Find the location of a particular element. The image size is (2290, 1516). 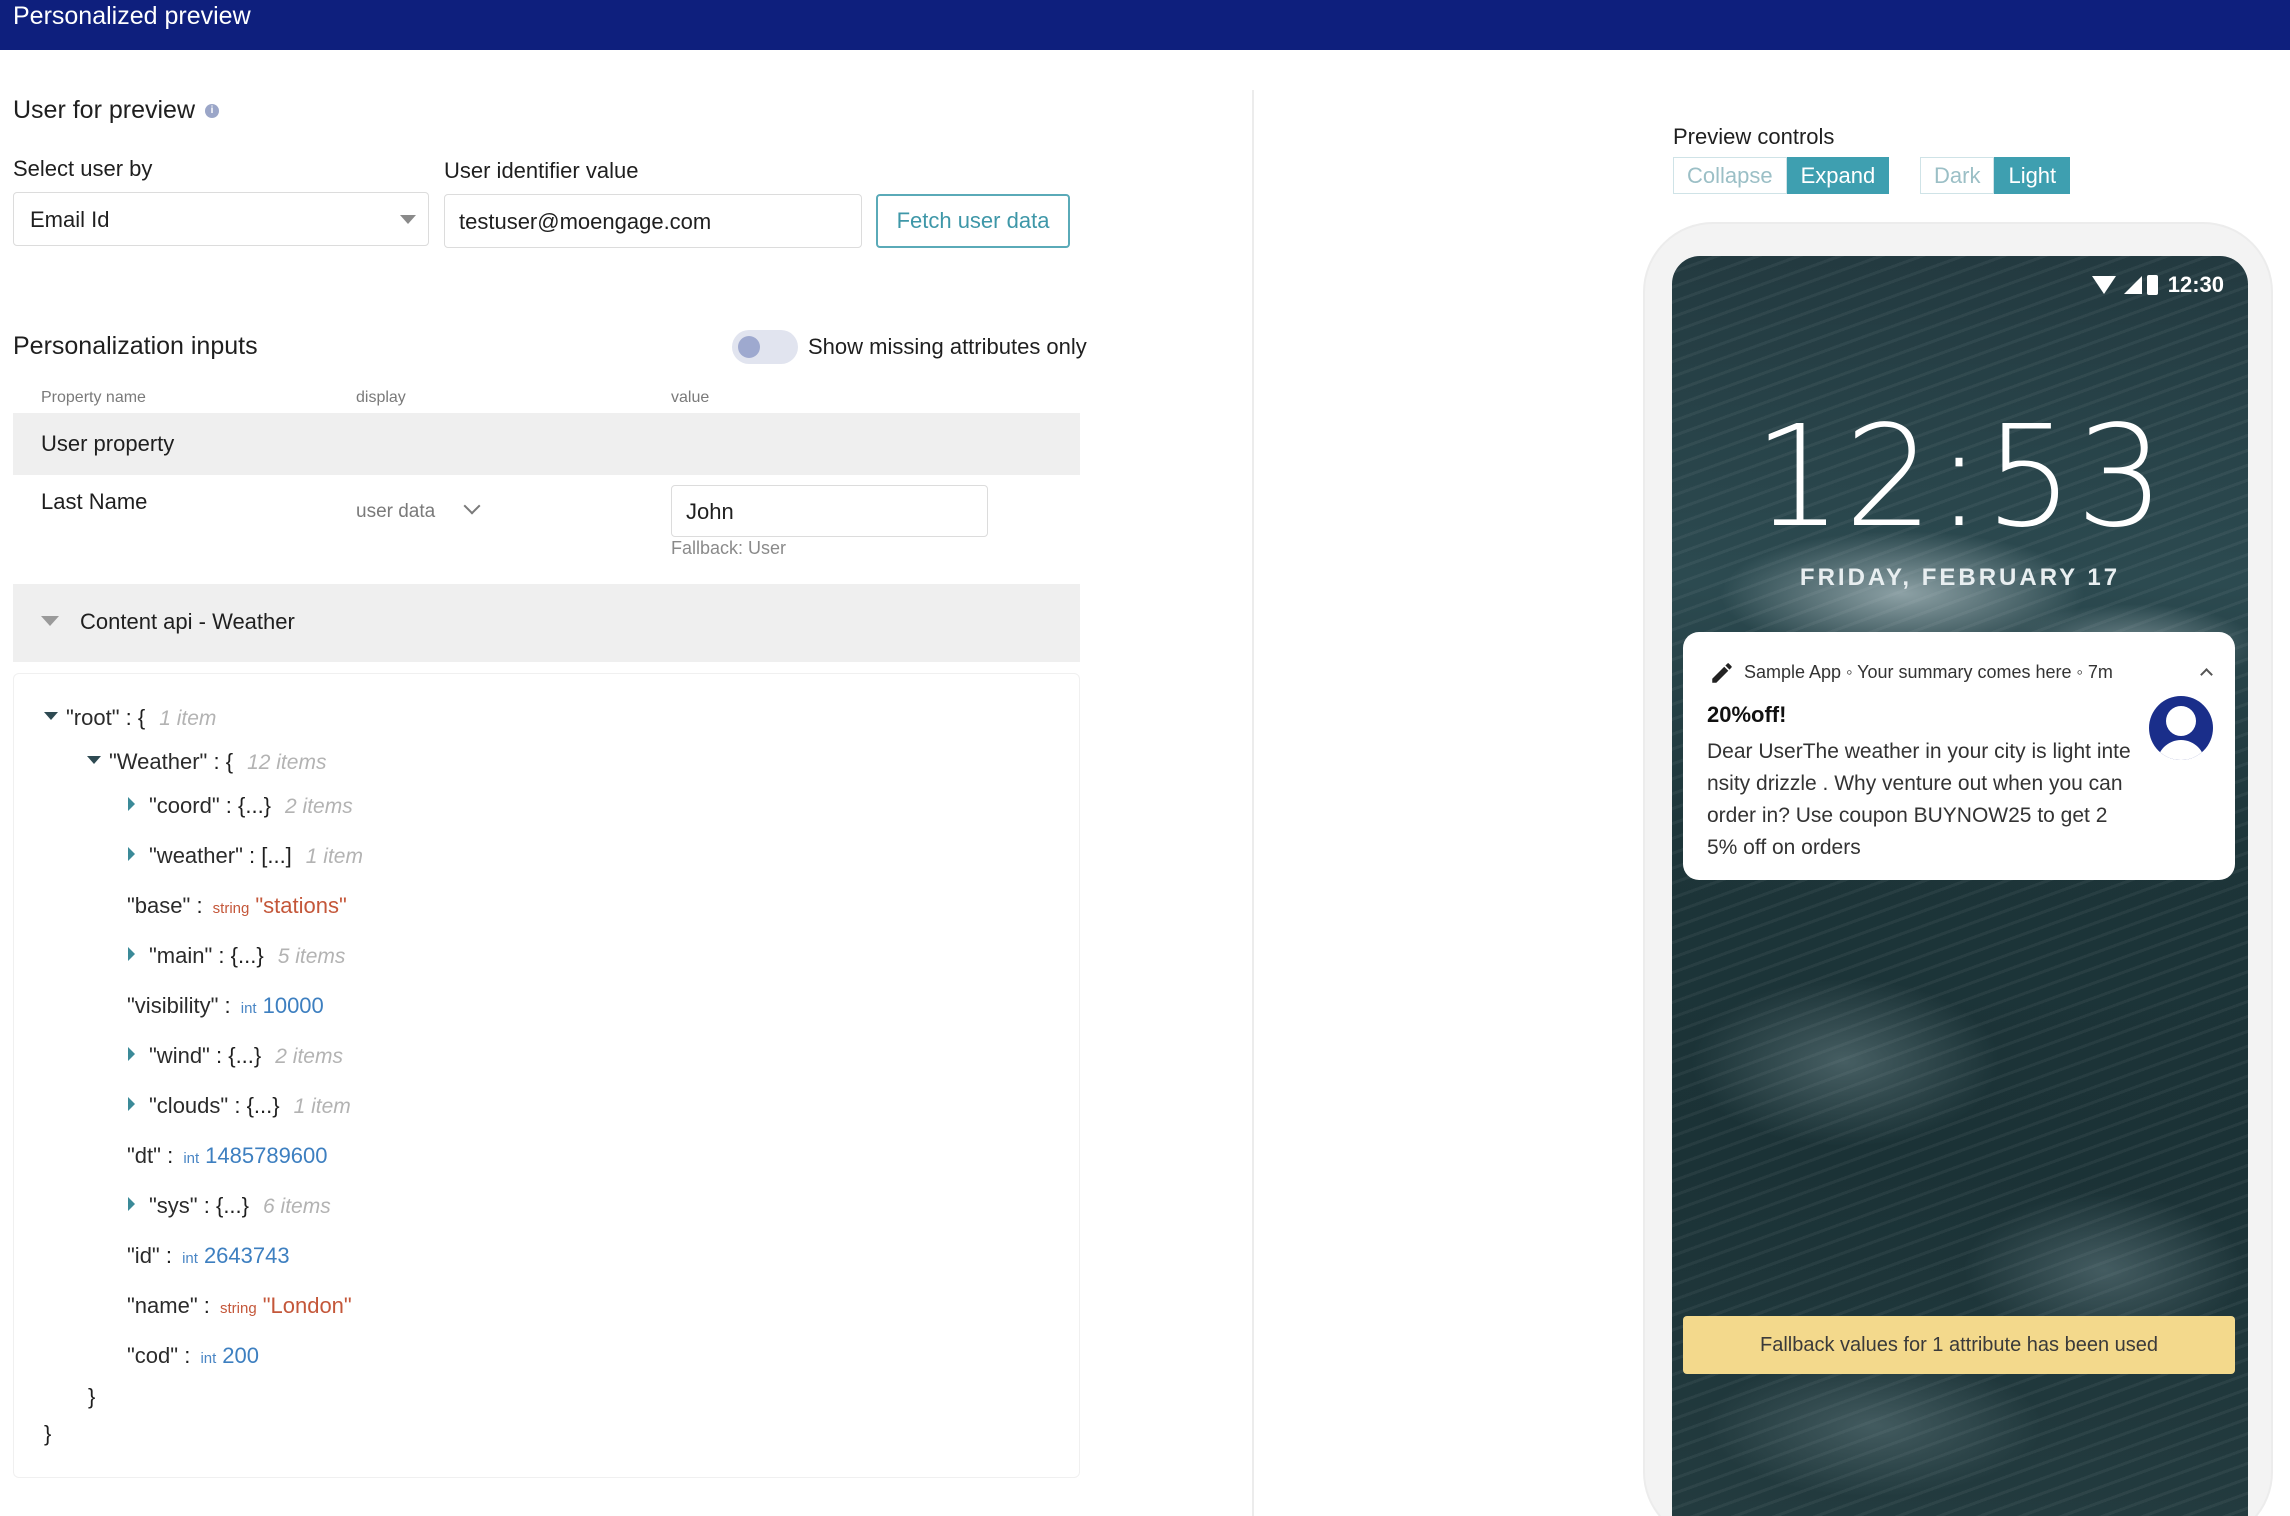

json-collapsed: [...] is located at coordinates (276, 855).